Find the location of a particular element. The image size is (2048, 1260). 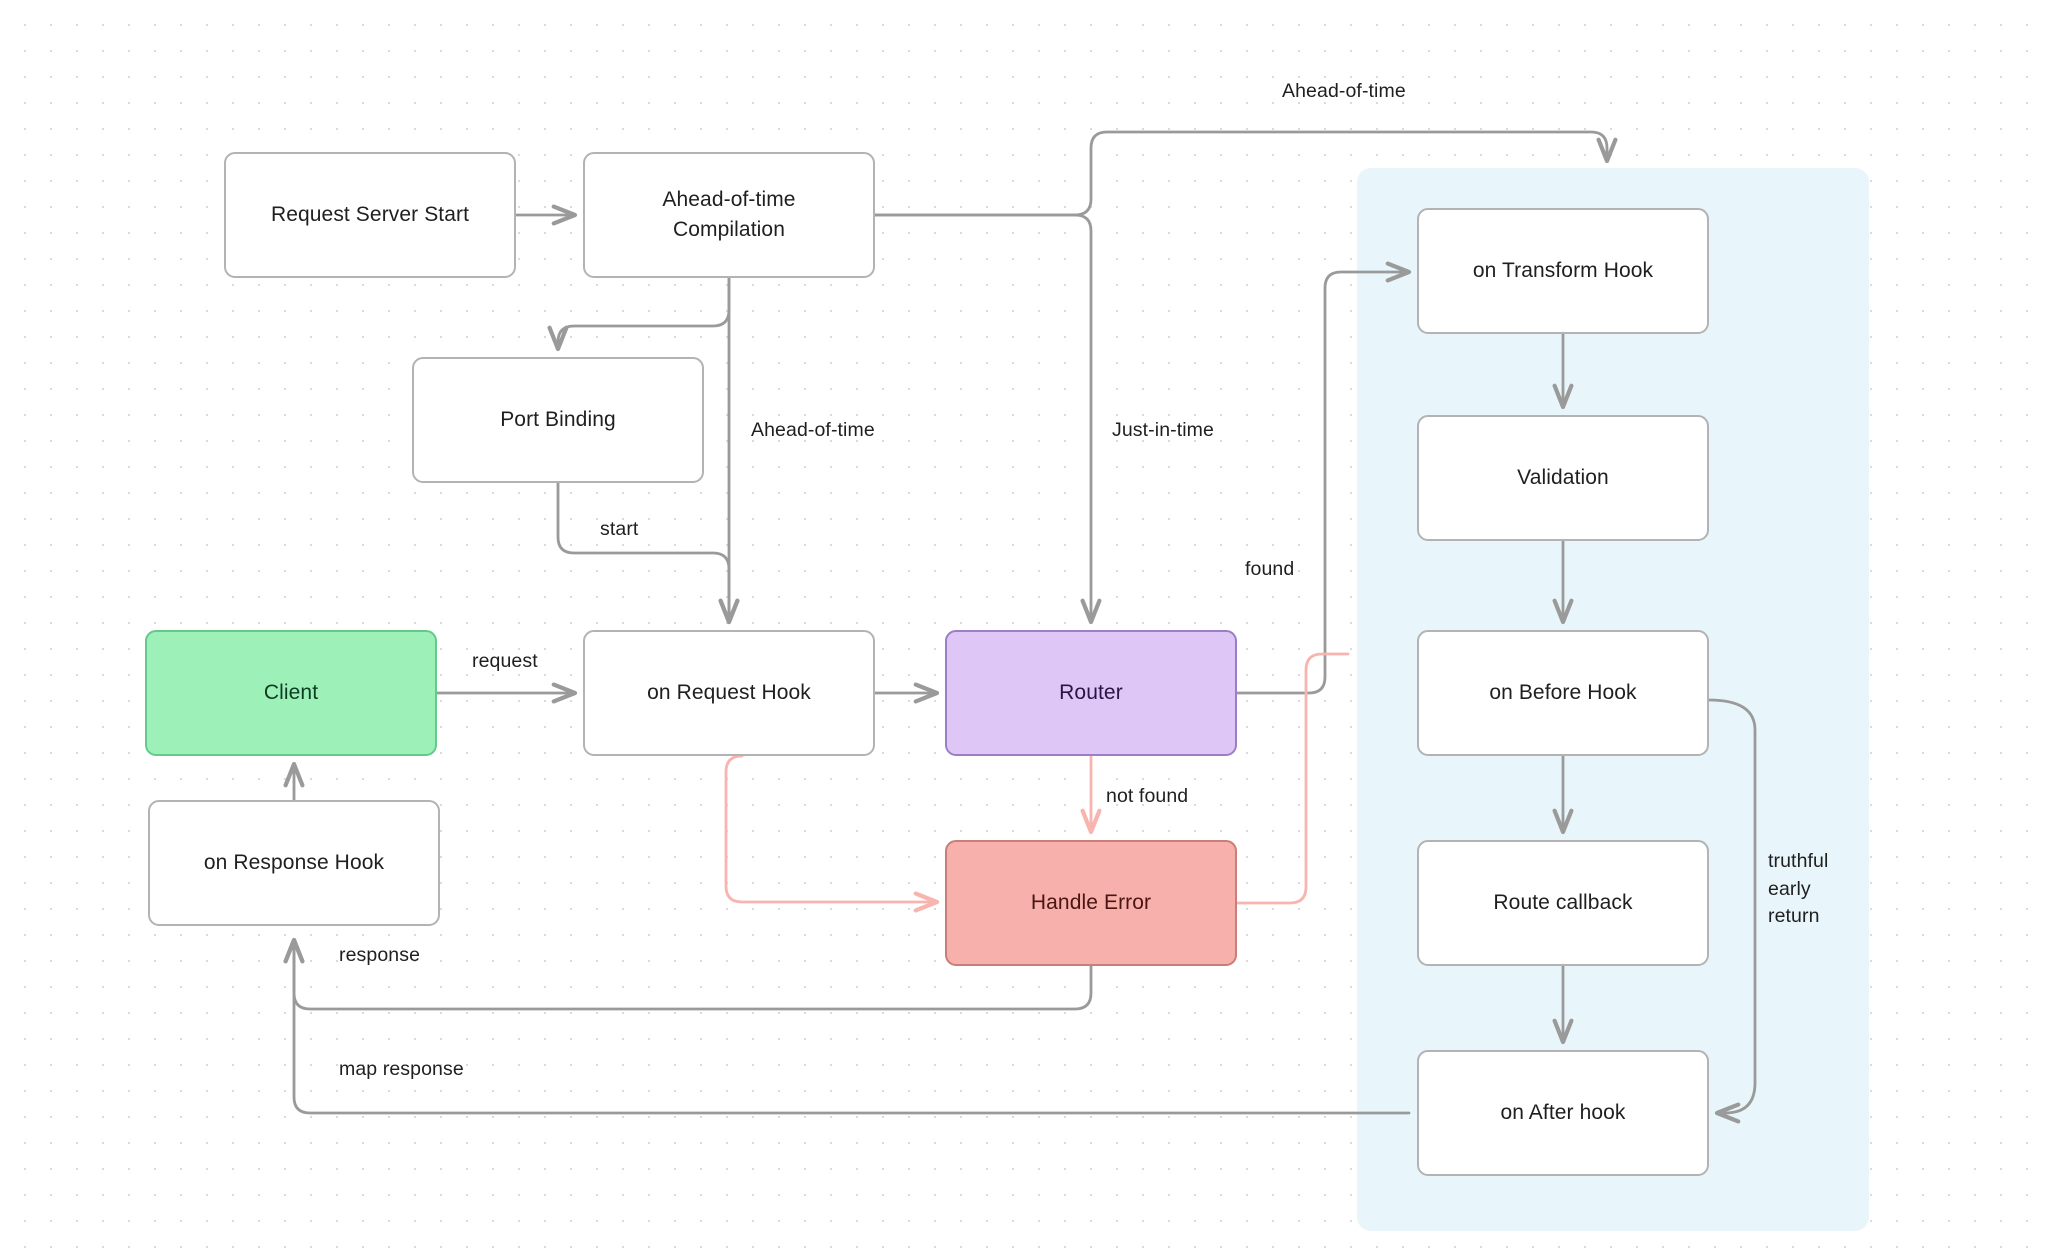

node-route_callback: Route callback is located at coordinates (1563, 903).